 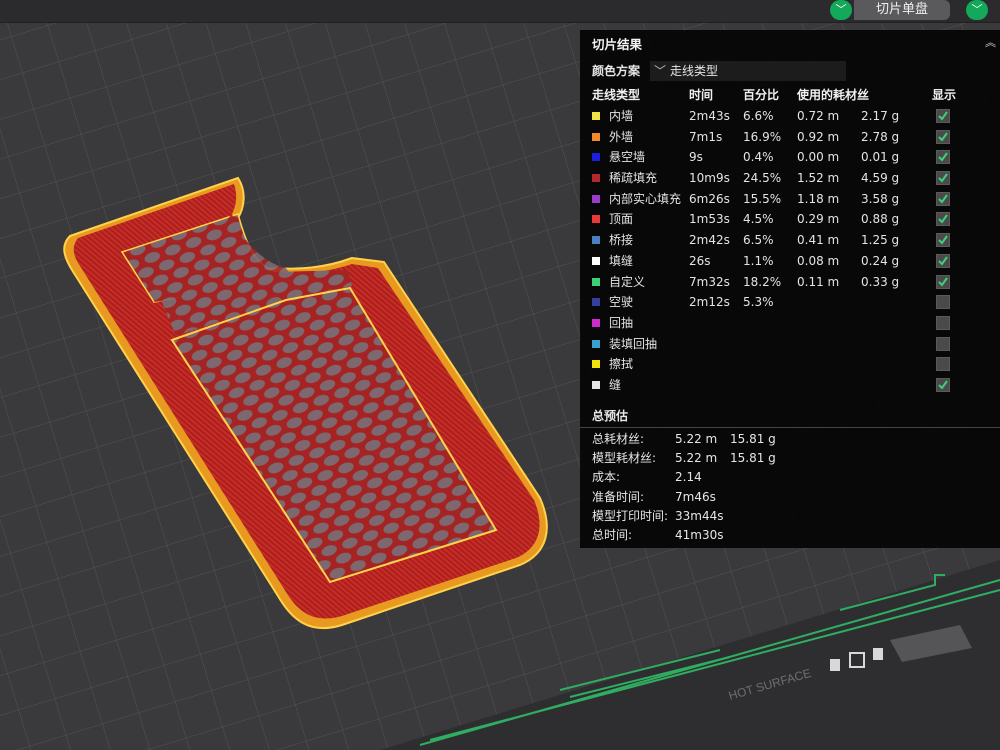 What do you see at coordinates (709, 219) in the screenshot?
I see `line-type-time: 1m53s` at bounding box center [709, 219].